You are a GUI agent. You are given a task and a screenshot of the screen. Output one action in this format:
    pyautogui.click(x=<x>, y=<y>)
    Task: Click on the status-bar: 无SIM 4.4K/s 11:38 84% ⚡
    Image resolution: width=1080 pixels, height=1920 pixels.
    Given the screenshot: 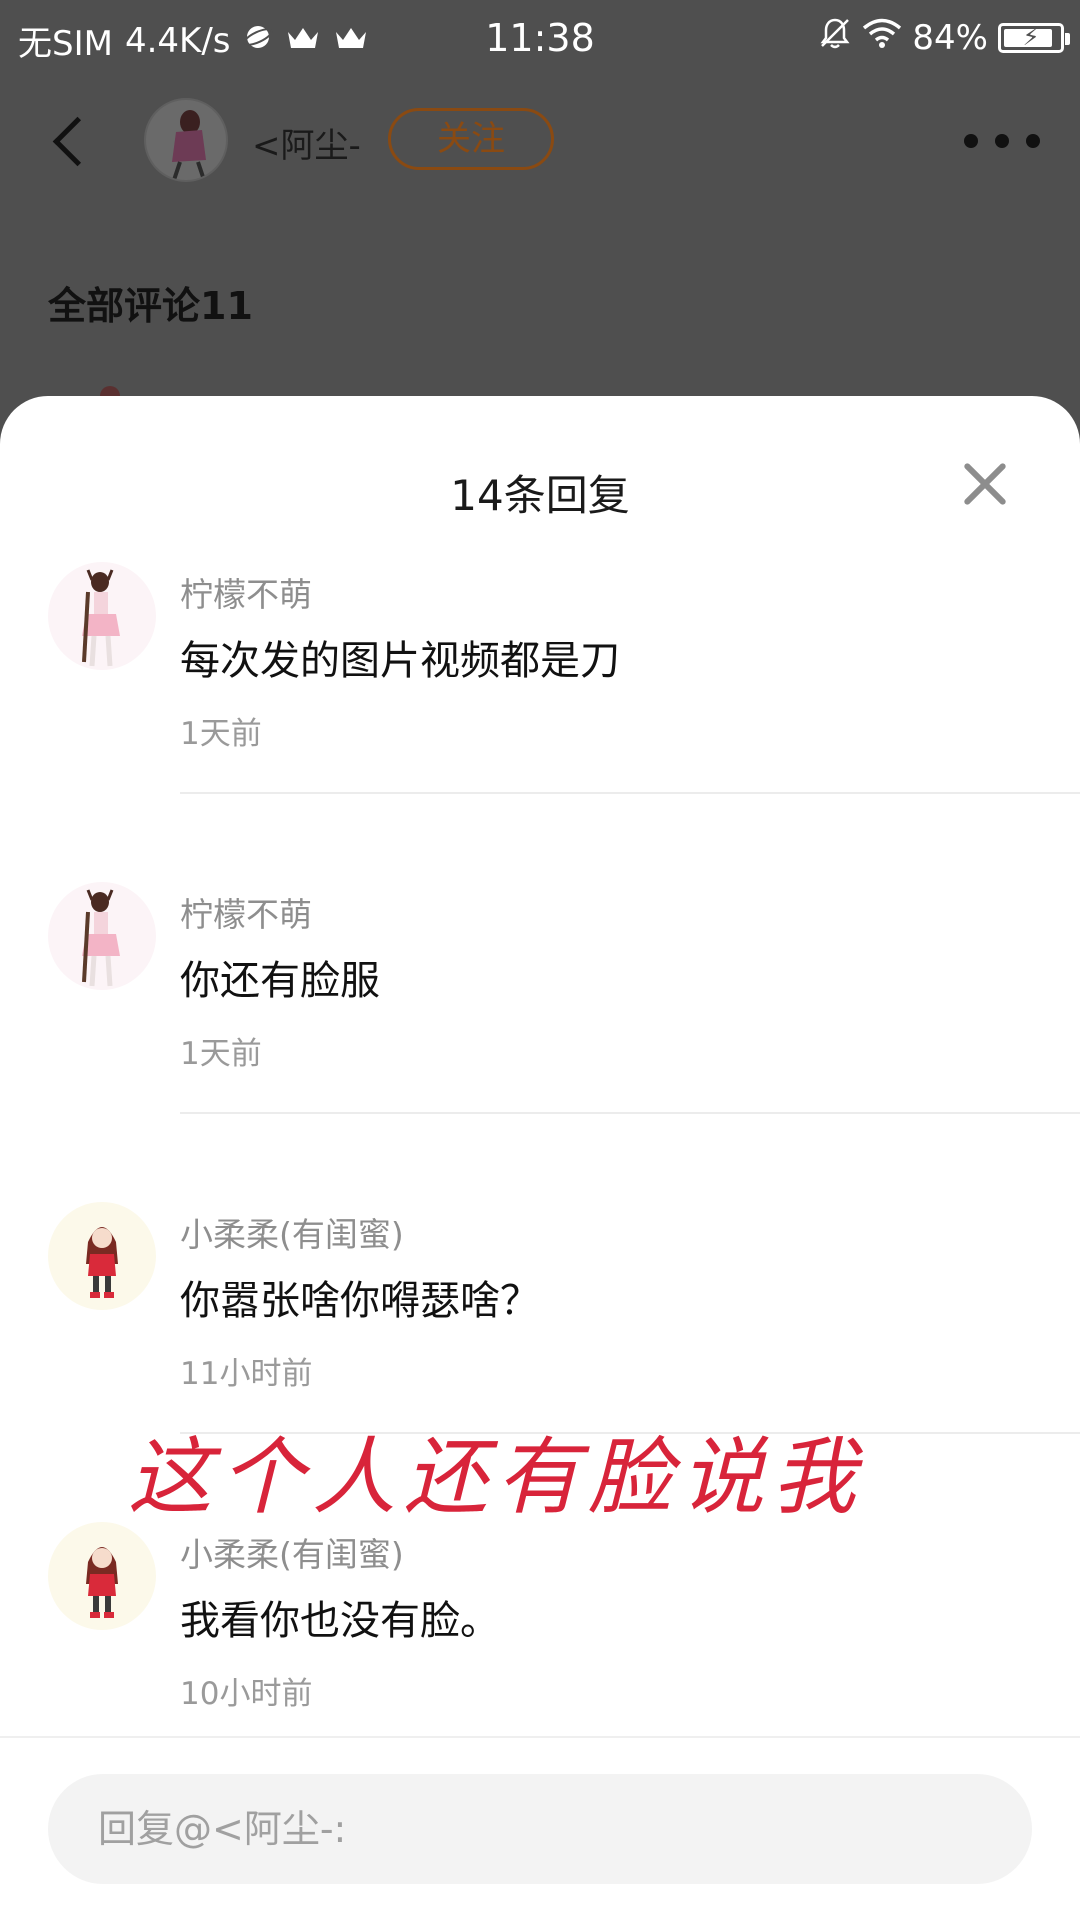 What is the action you would take?
    pyautogui.click(x=540, y=37)
    